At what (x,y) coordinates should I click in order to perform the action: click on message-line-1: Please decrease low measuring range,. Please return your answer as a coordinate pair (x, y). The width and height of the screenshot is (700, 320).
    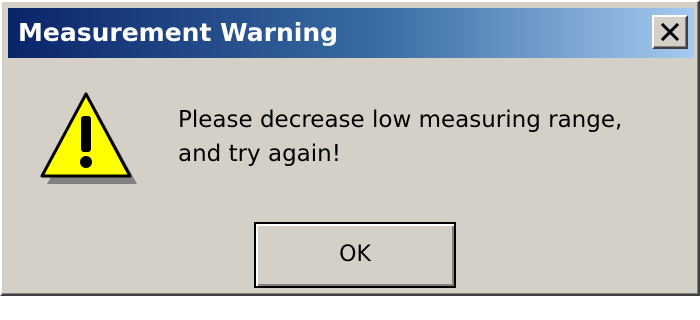
    Looking at the image, I should click on (400, 120).